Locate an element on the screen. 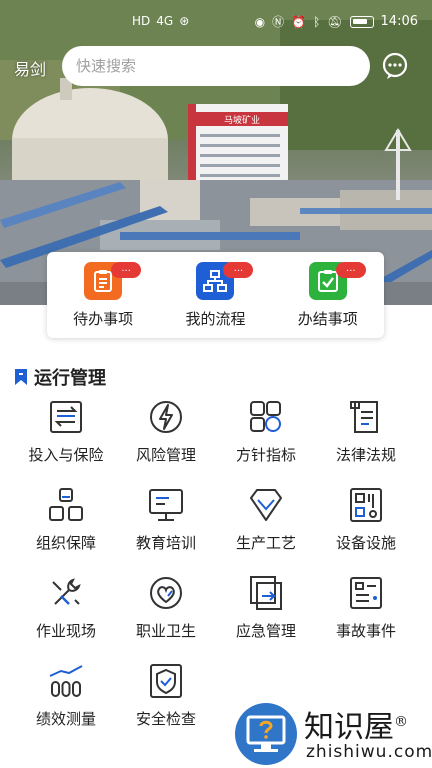 Image resolution: width=432 pixels, height=768 pixels. quick-action-todo: ... 待办事项 is located at coordinates (103, 295).